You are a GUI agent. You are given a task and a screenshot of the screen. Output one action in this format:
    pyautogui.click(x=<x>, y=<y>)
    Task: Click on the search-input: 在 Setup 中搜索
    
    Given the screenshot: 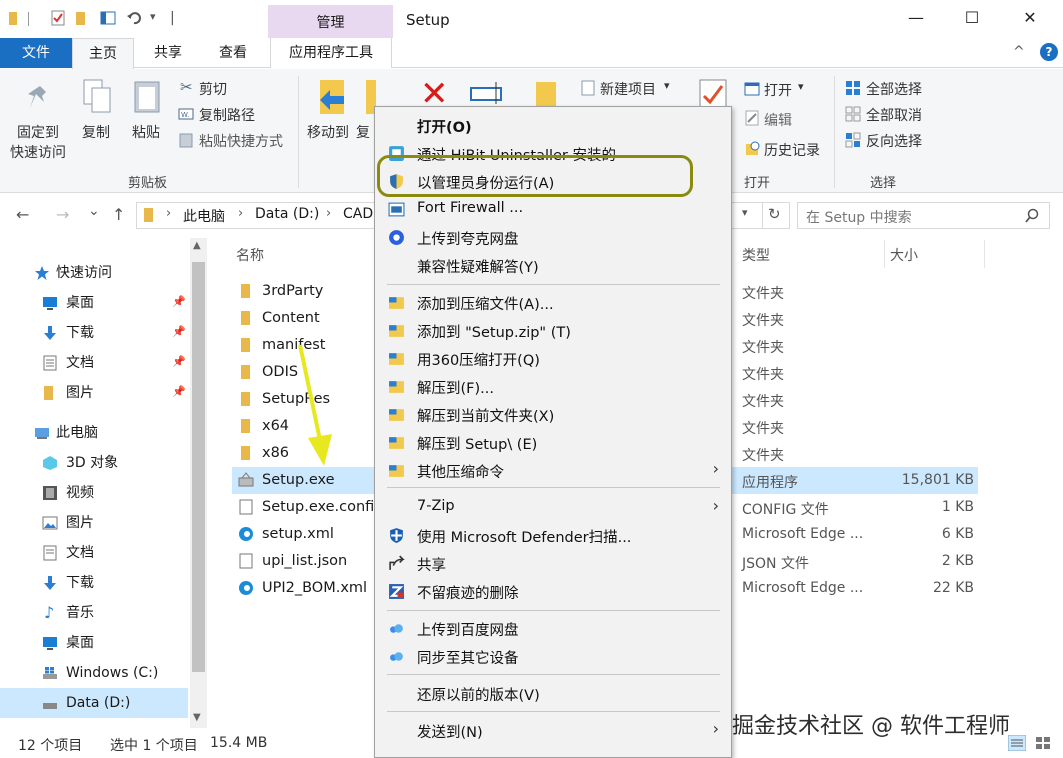 What is the action you would take?
    pyautogui.click(x=859, y=217)
    